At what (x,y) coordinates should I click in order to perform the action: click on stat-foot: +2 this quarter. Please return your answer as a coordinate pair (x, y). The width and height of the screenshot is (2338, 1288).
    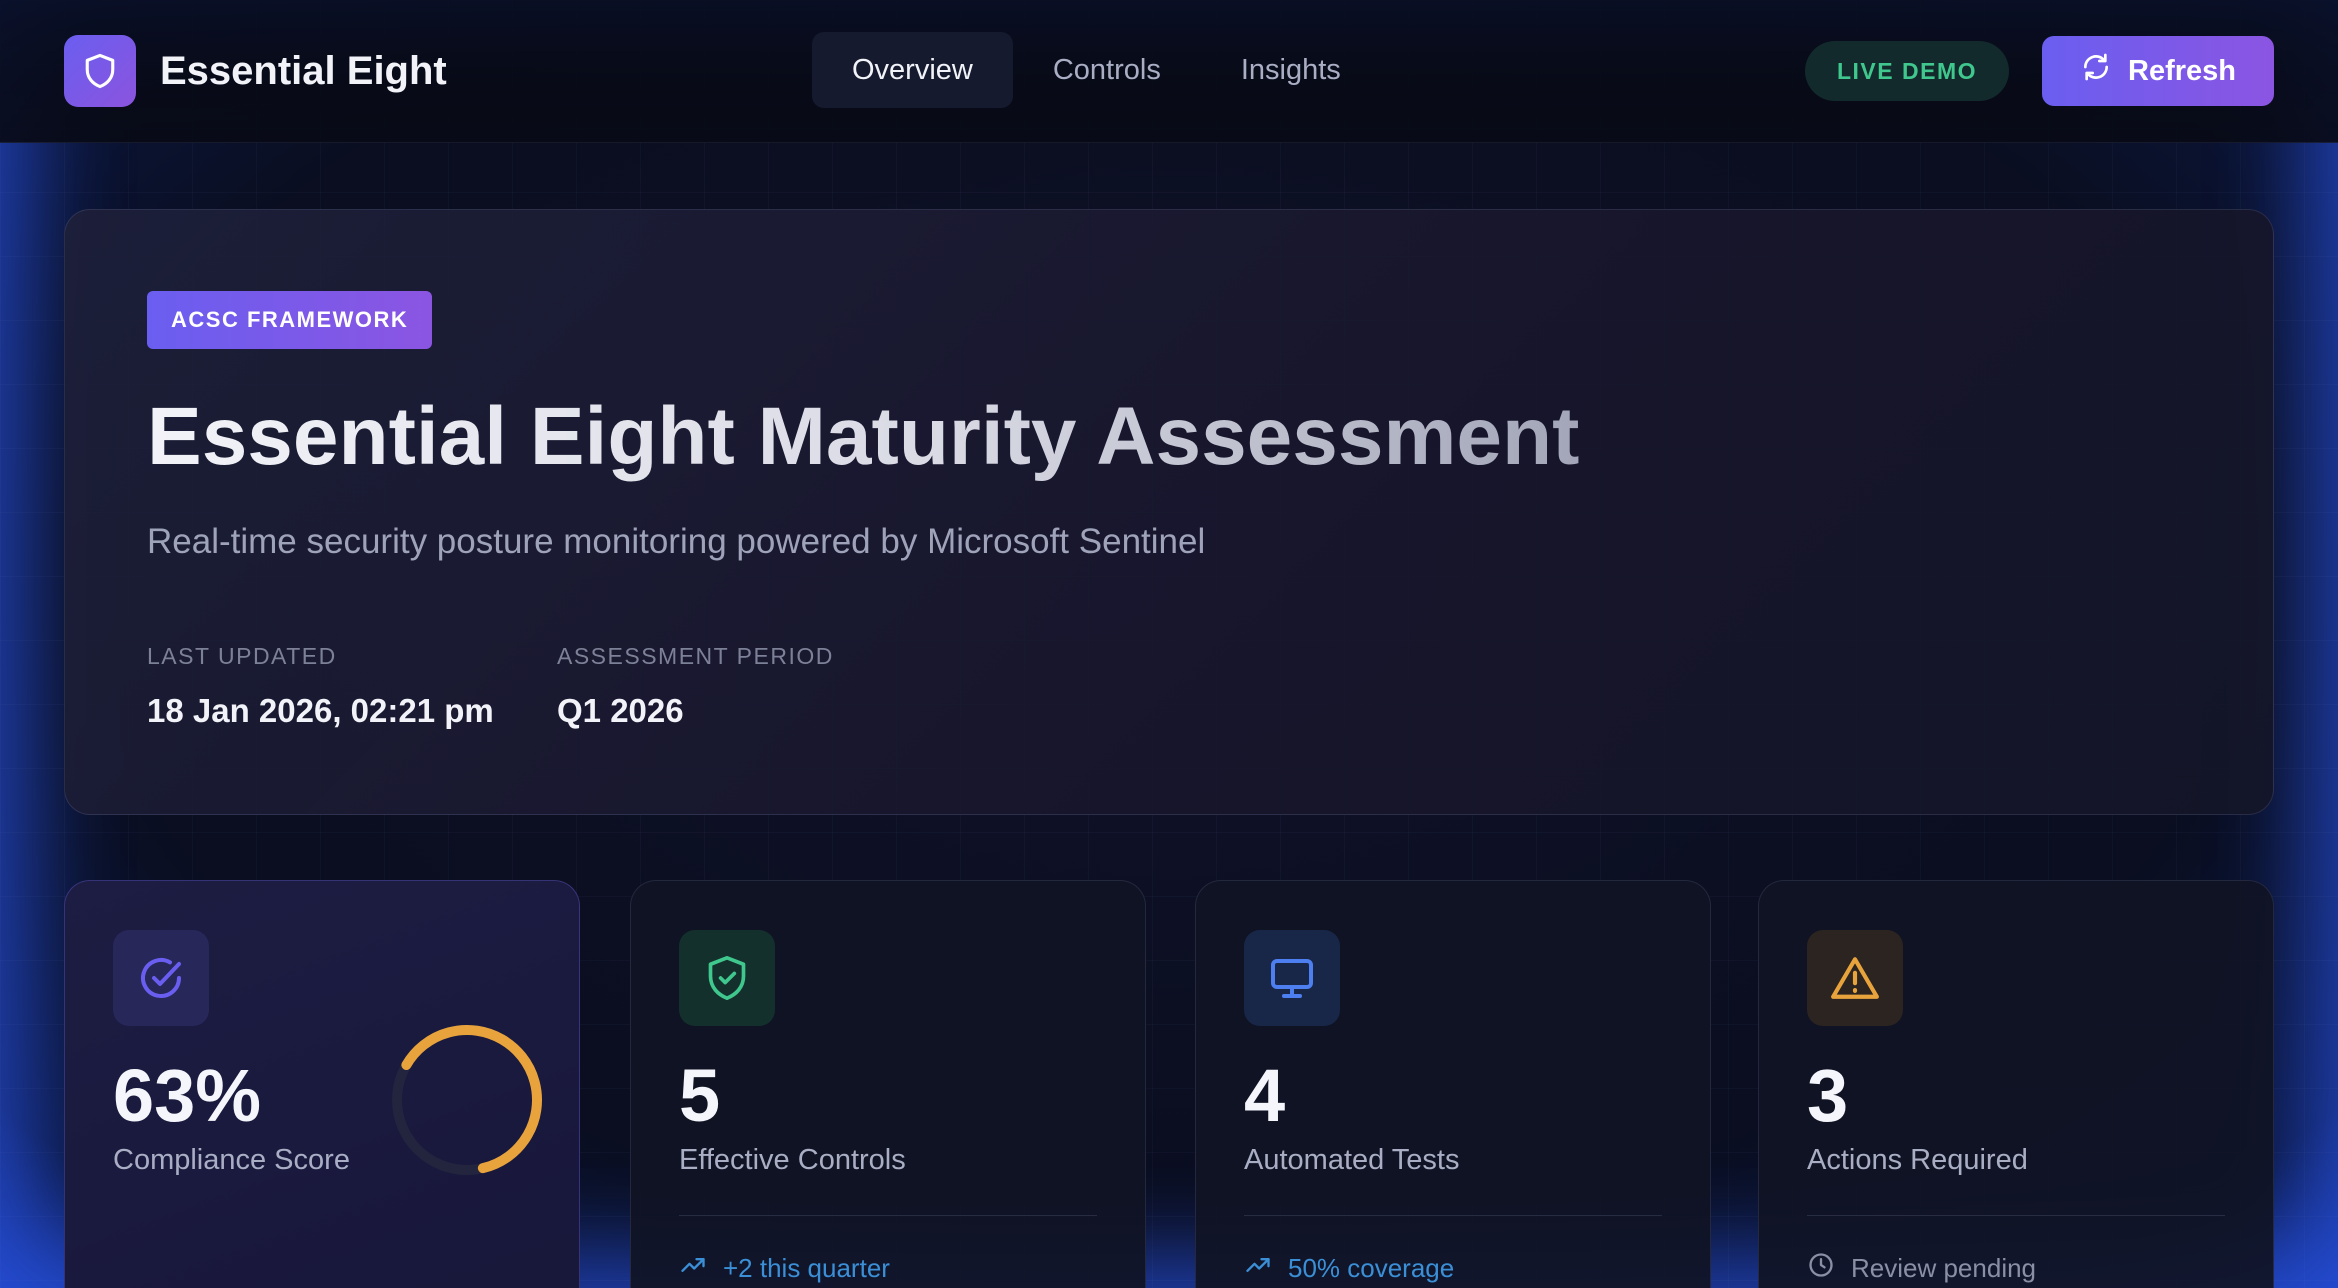
    Looking at the image, I should click on (784, 1268).